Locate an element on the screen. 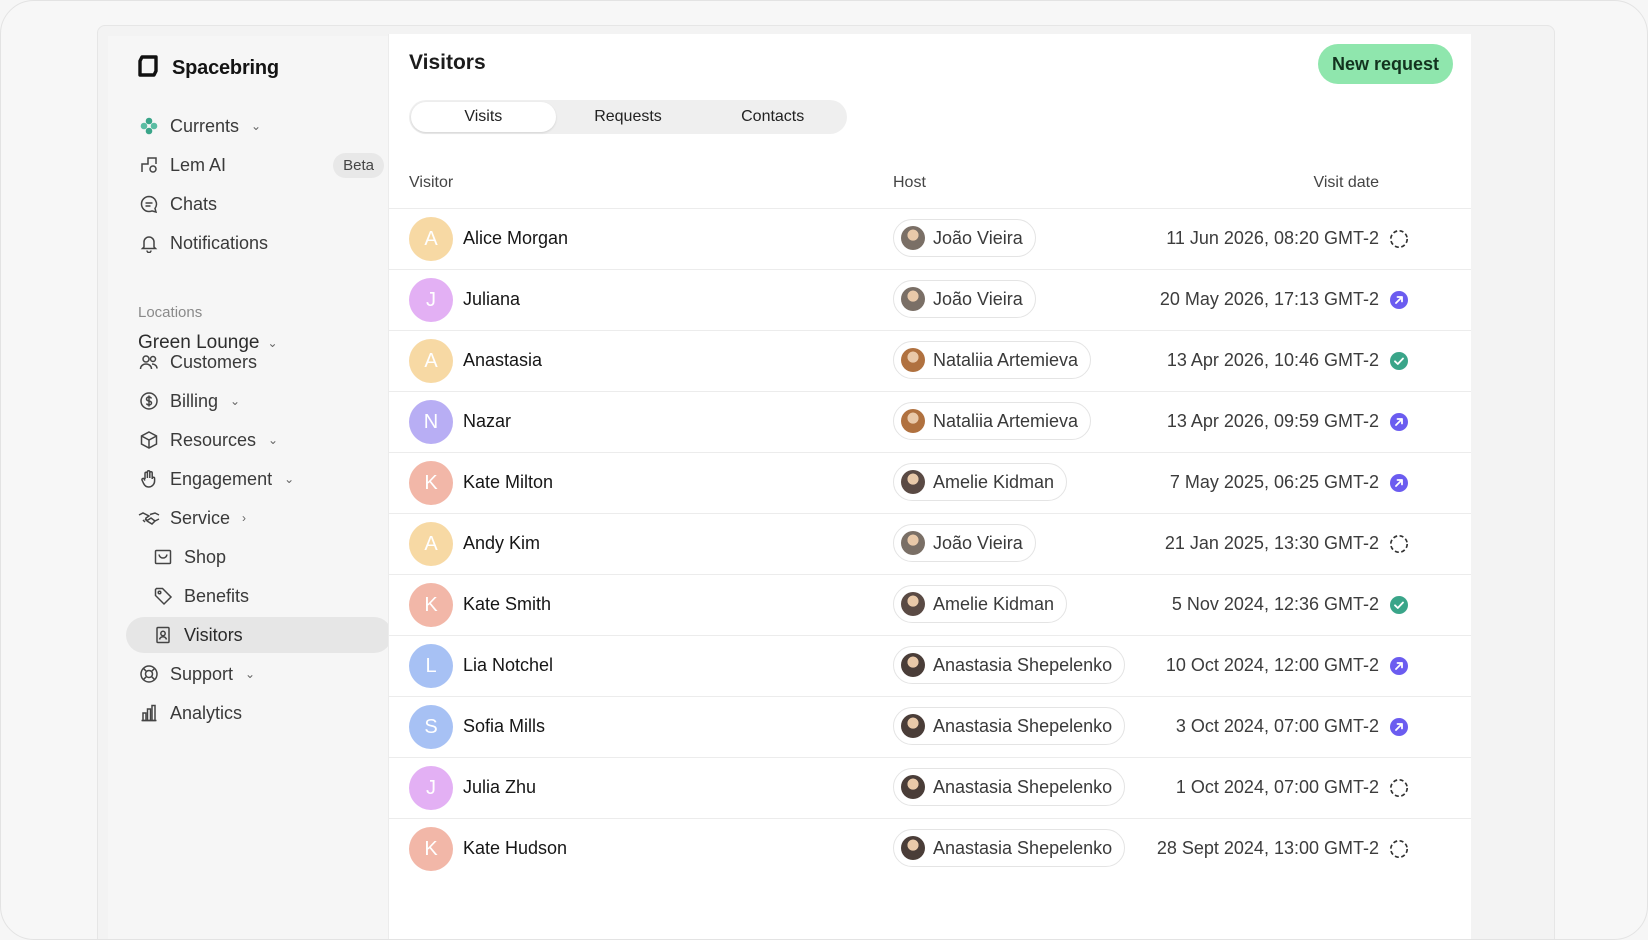 Image resolution: width=1648 pixels, height=940 pixels. sidebar-item-benefits: Benefits is located at coordinates (259, 596).